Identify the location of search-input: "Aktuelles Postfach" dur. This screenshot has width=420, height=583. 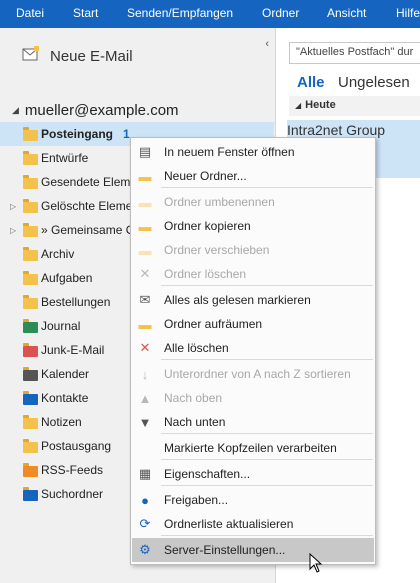
(354, 53).